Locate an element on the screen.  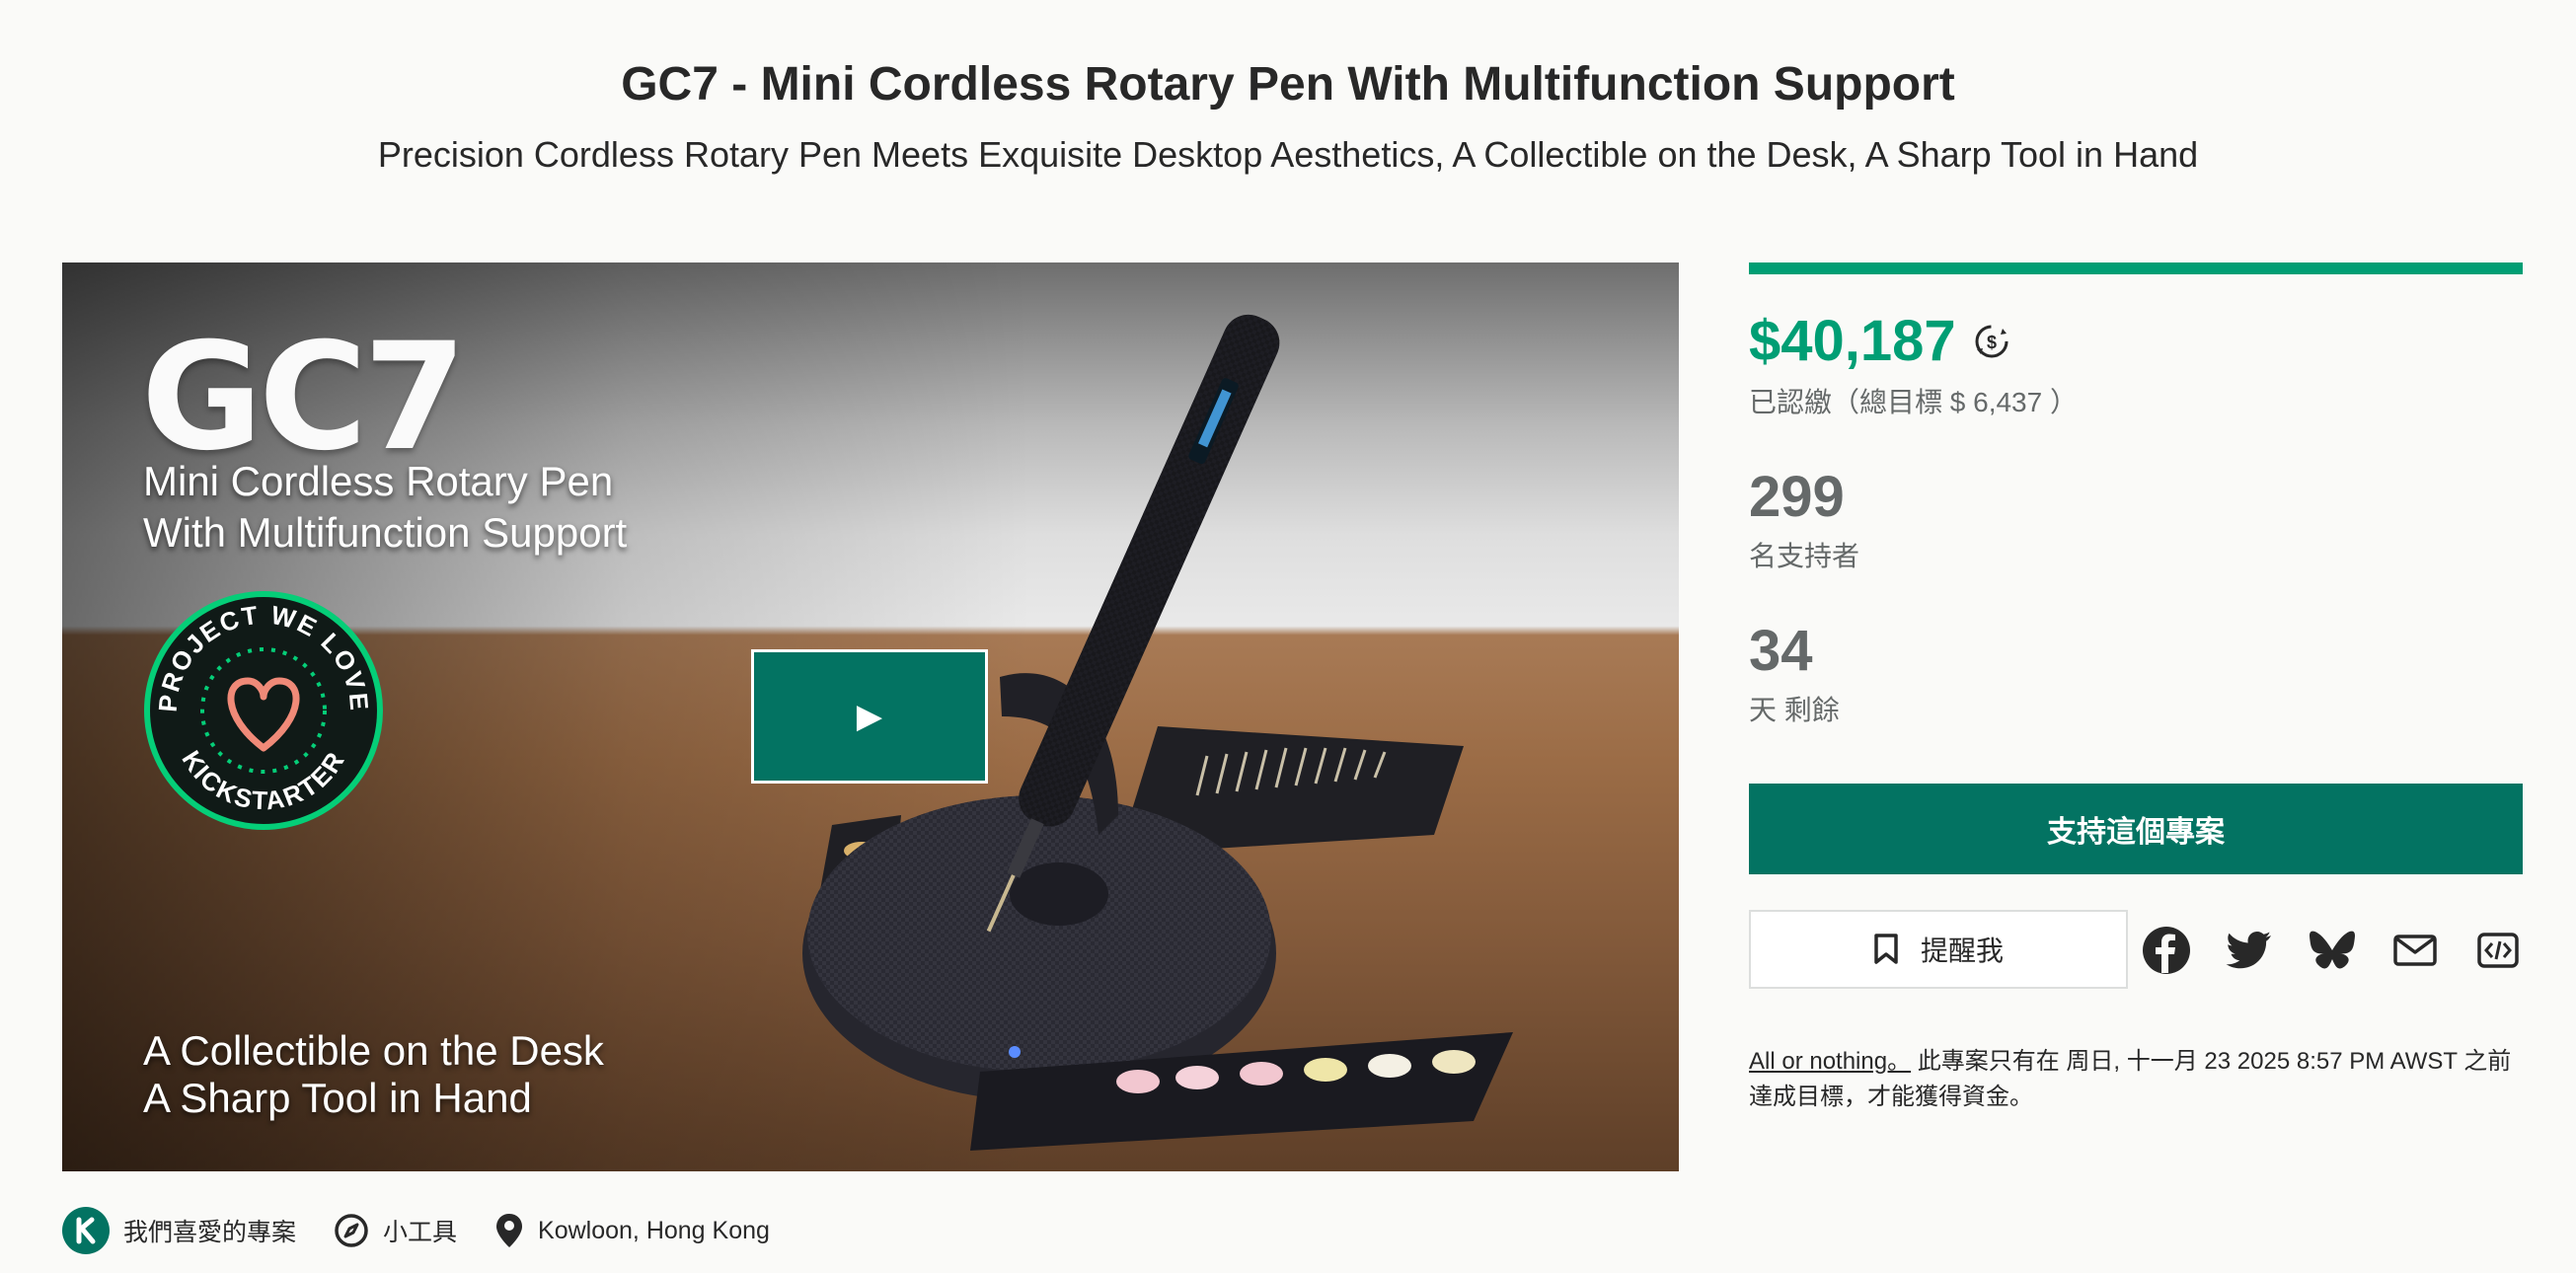
embed-icon is located at coordinates (2498, 950).